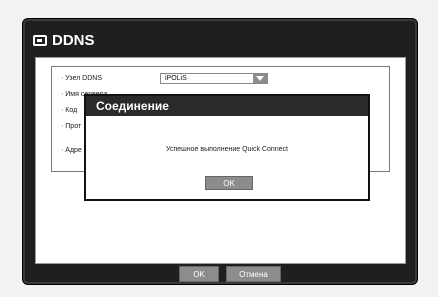 This screenshot has width=438, height=297. I want to click on dialog-message: Успешное выполнение Quick Connect, so click(227, 149).